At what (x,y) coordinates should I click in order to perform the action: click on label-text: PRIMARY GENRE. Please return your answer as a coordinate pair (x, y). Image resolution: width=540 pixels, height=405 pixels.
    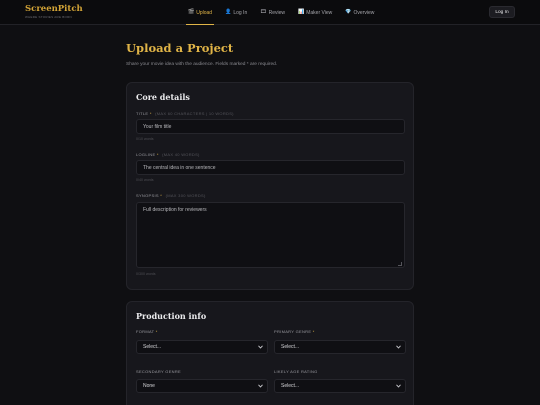
    Looking at the image, I should click on (293, 331).